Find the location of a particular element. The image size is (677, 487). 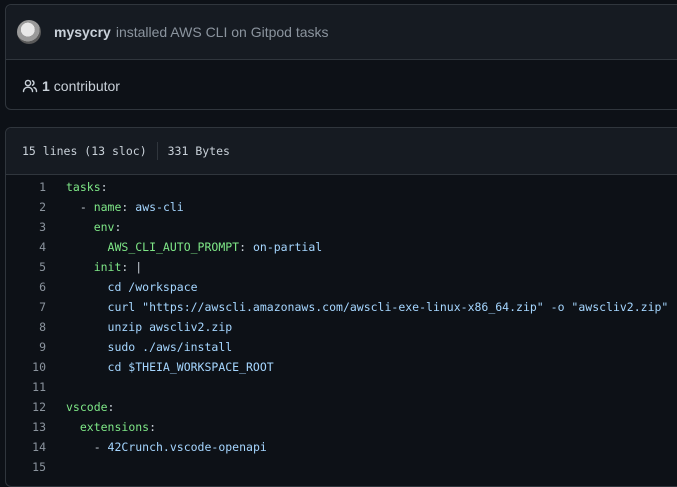

code-token: init is located at coordinates (107, 267).